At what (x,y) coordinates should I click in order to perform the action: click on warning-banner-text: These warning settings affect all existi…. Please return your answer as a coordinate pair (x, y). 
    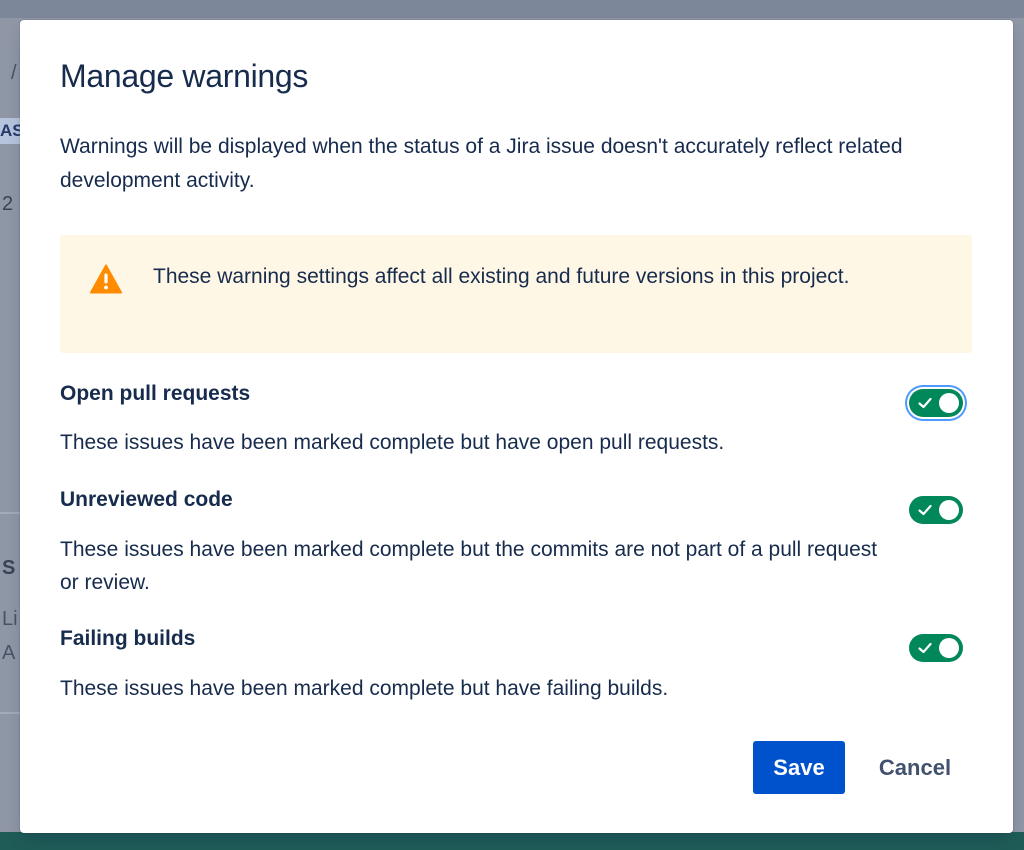
    Looking at the image, I should click on (501, 276).